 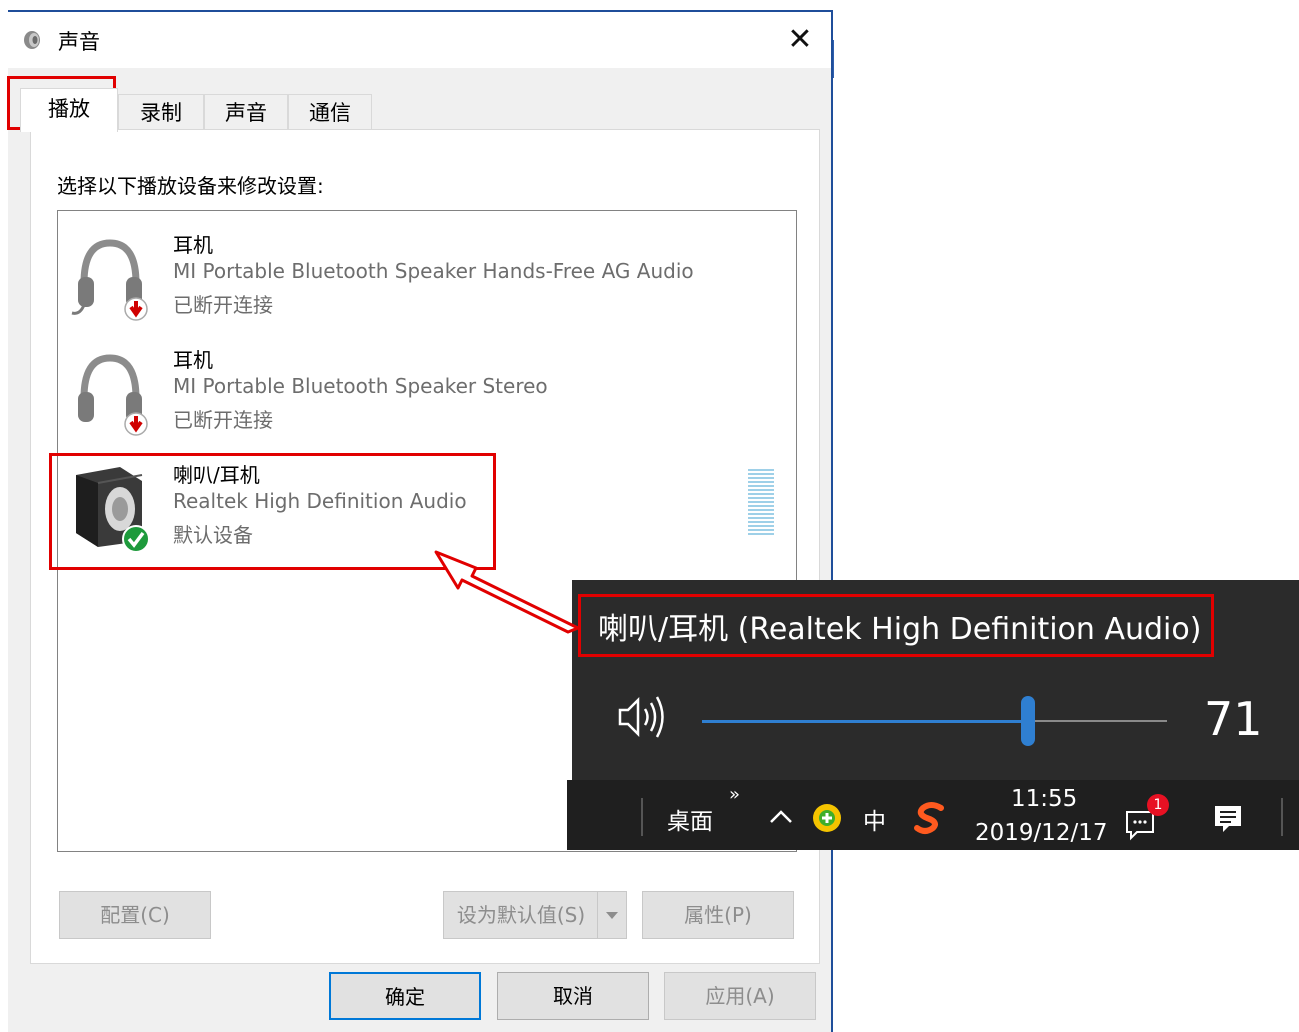 I want to click on close-button: ✕, so click(x=800, y=40).